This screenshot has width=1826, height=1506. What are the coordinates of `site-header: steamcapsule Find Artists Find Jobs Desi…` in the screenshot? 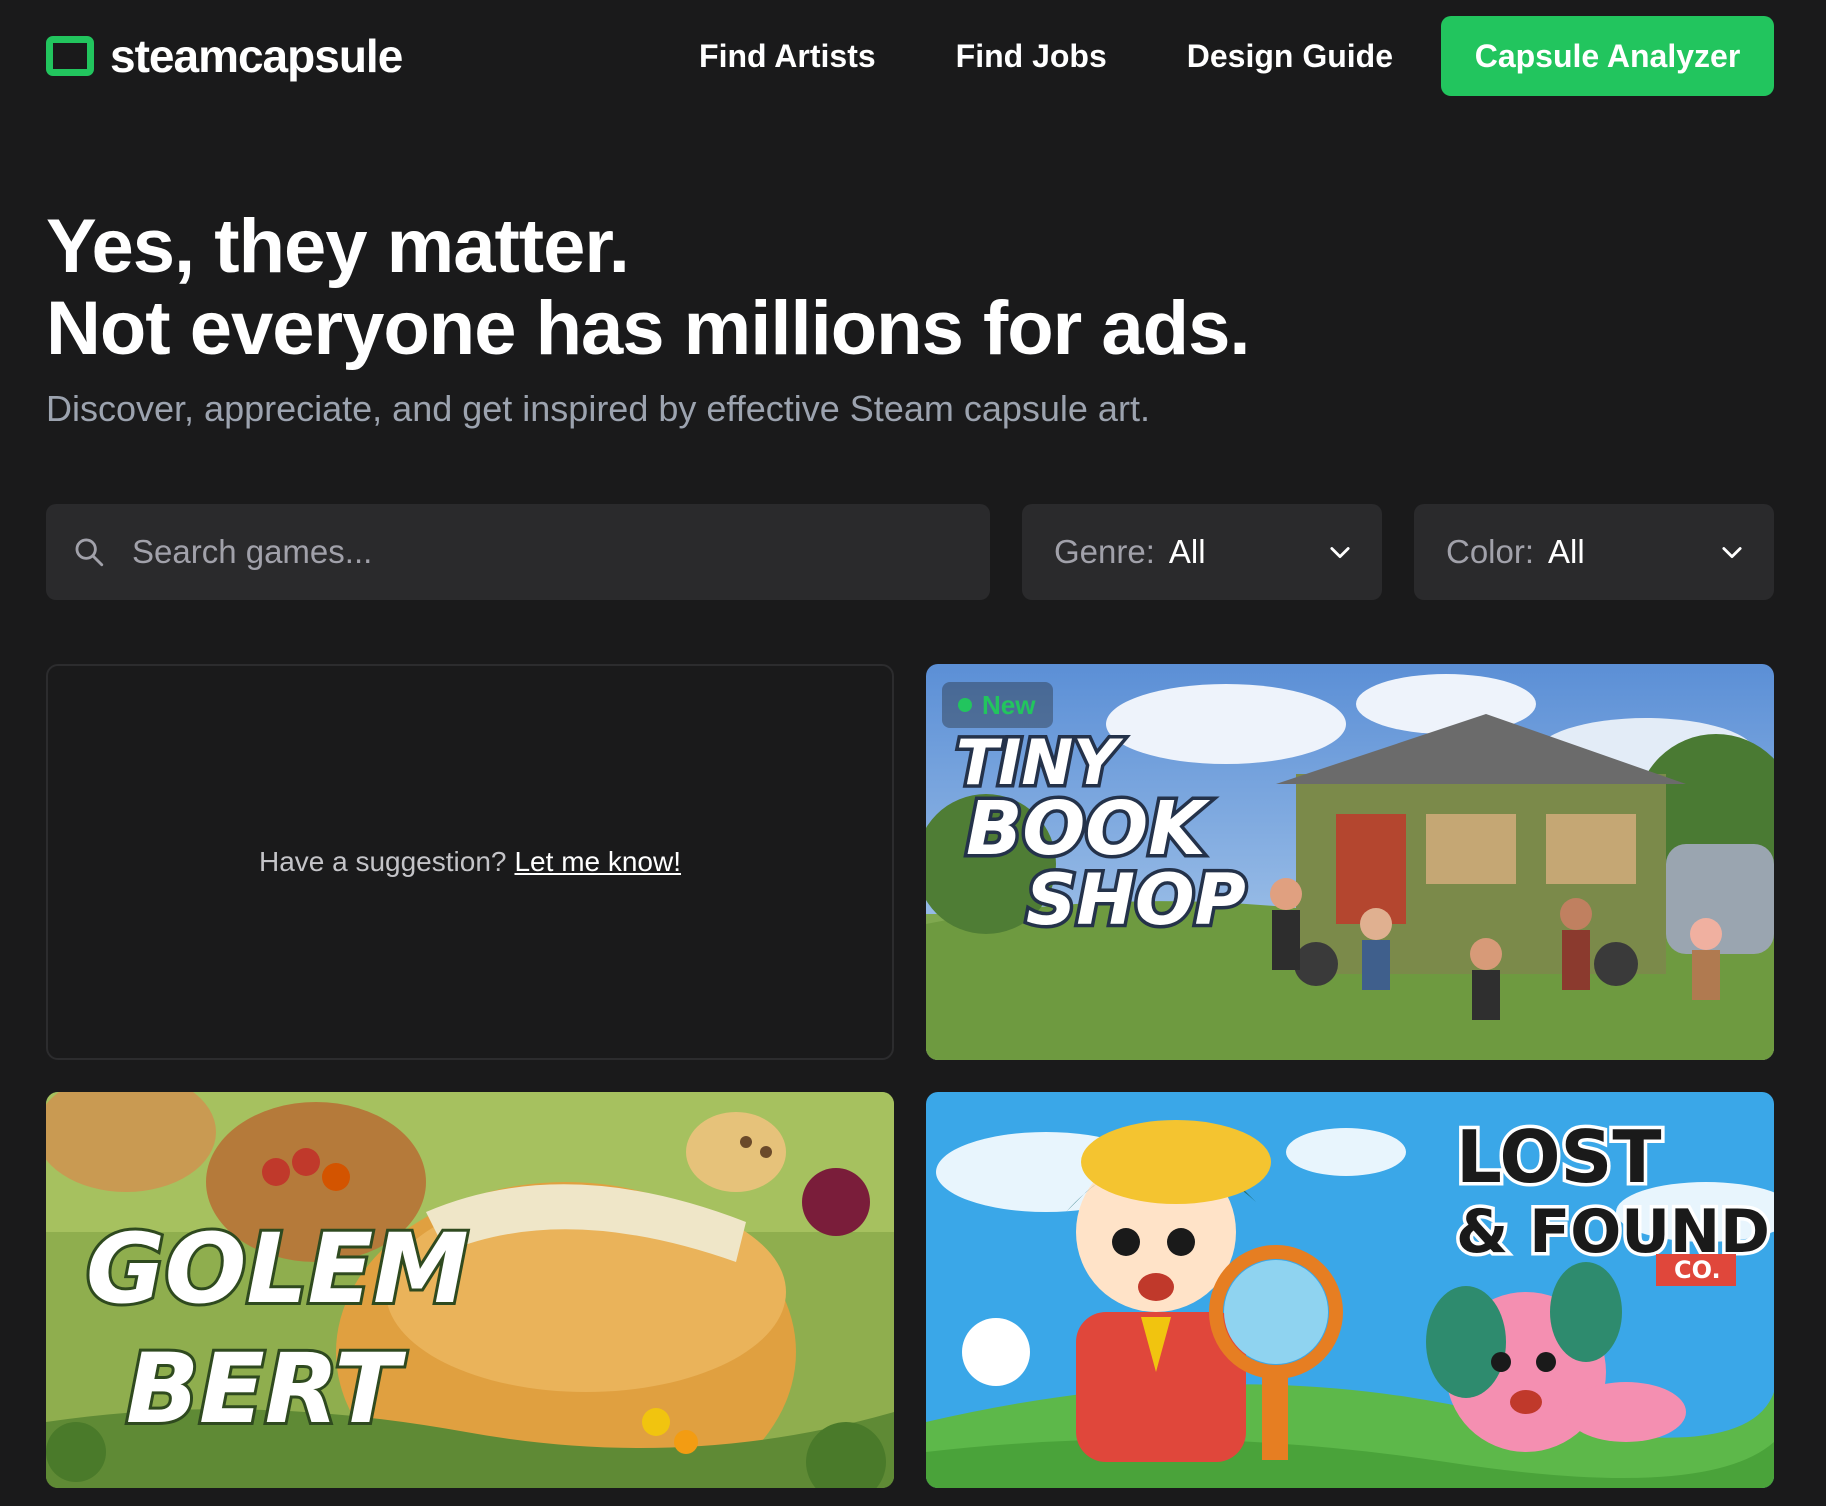 It's located at (913, 56).